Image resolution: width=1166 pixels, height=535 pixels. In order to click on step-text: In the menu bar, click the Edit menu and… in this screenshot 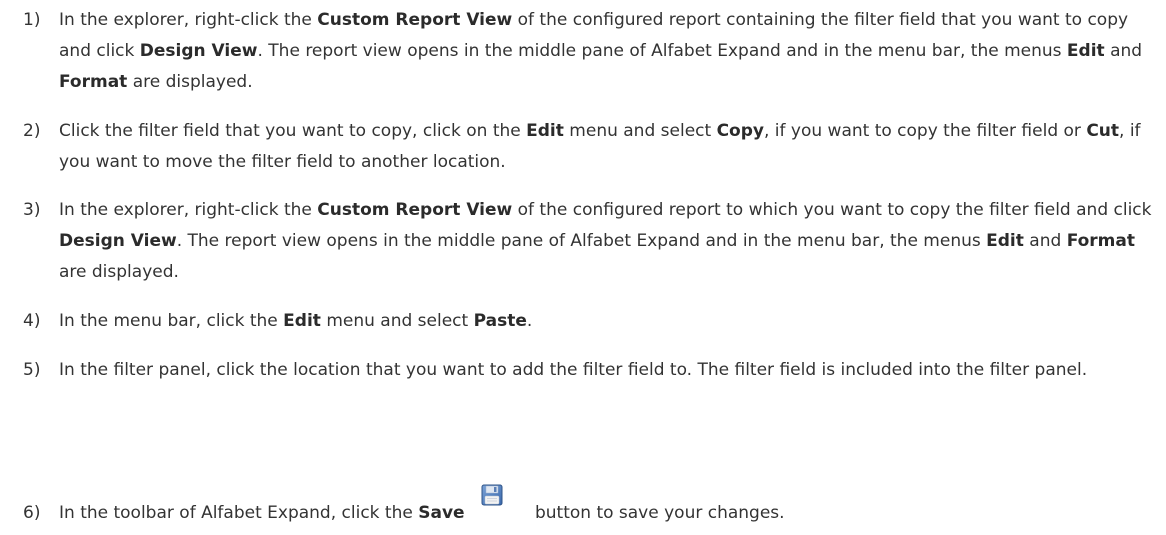, I will do `click(296, 321)`.